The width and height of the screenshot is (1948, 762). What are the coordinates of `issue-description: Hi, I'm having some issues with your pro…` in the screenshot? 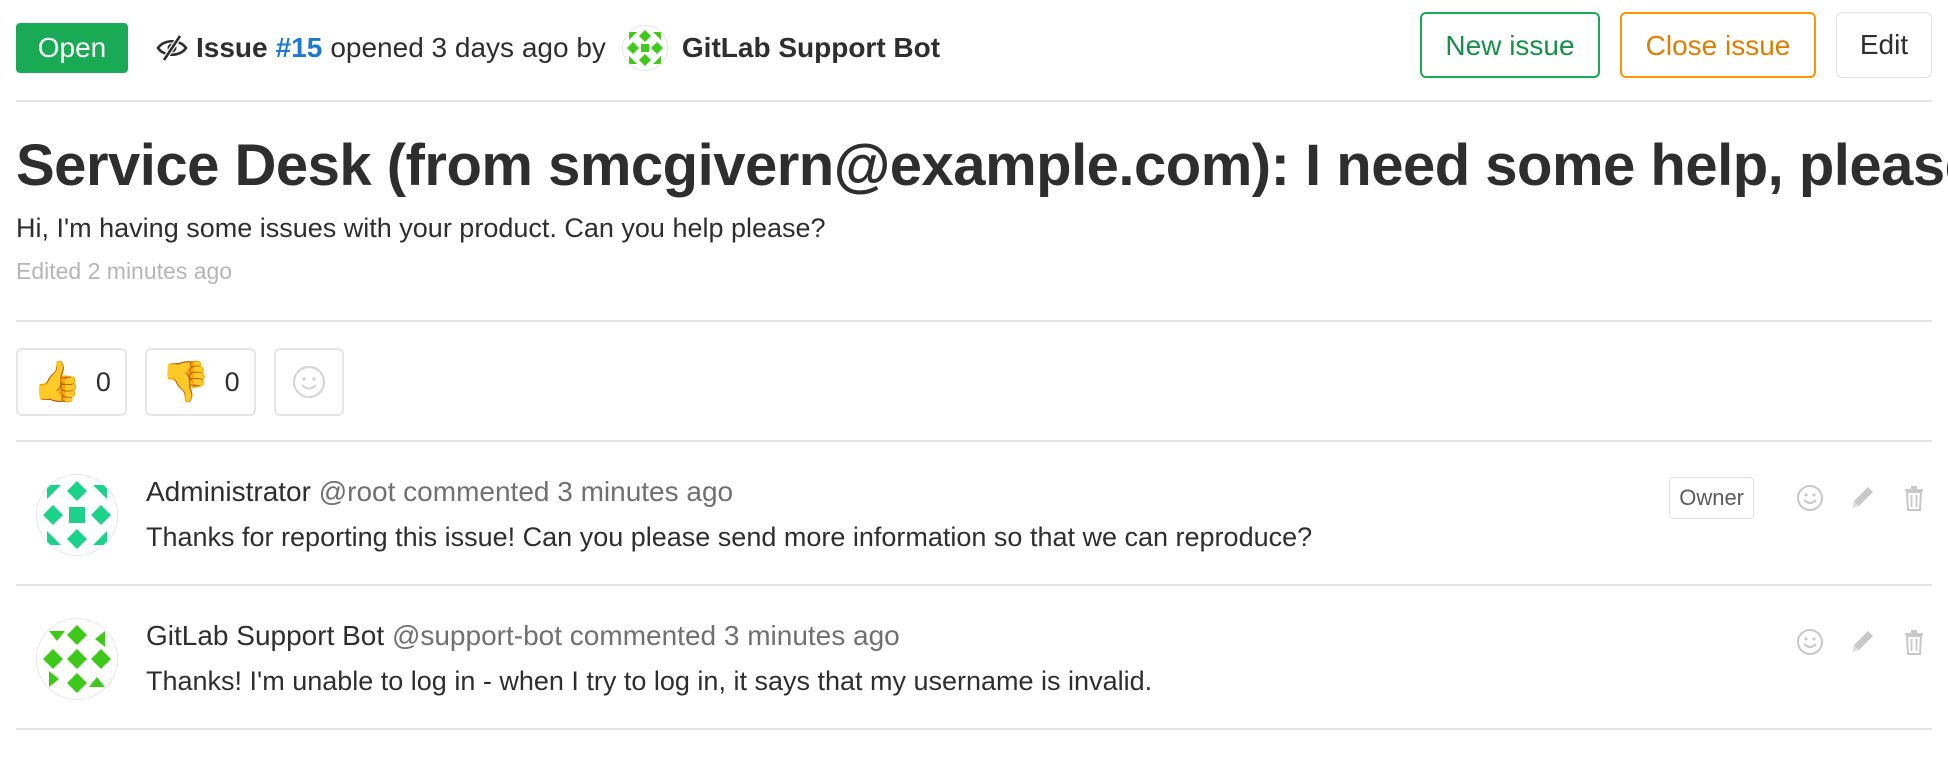 It's located at (421, 228).